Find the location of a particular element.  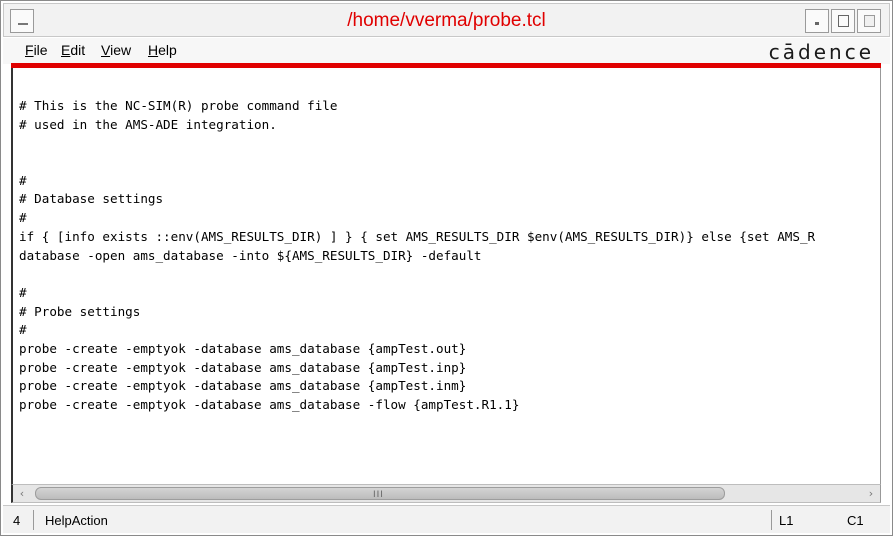

horizontal-scrollbar: ‹ III › is located at coordinates (446, 493).